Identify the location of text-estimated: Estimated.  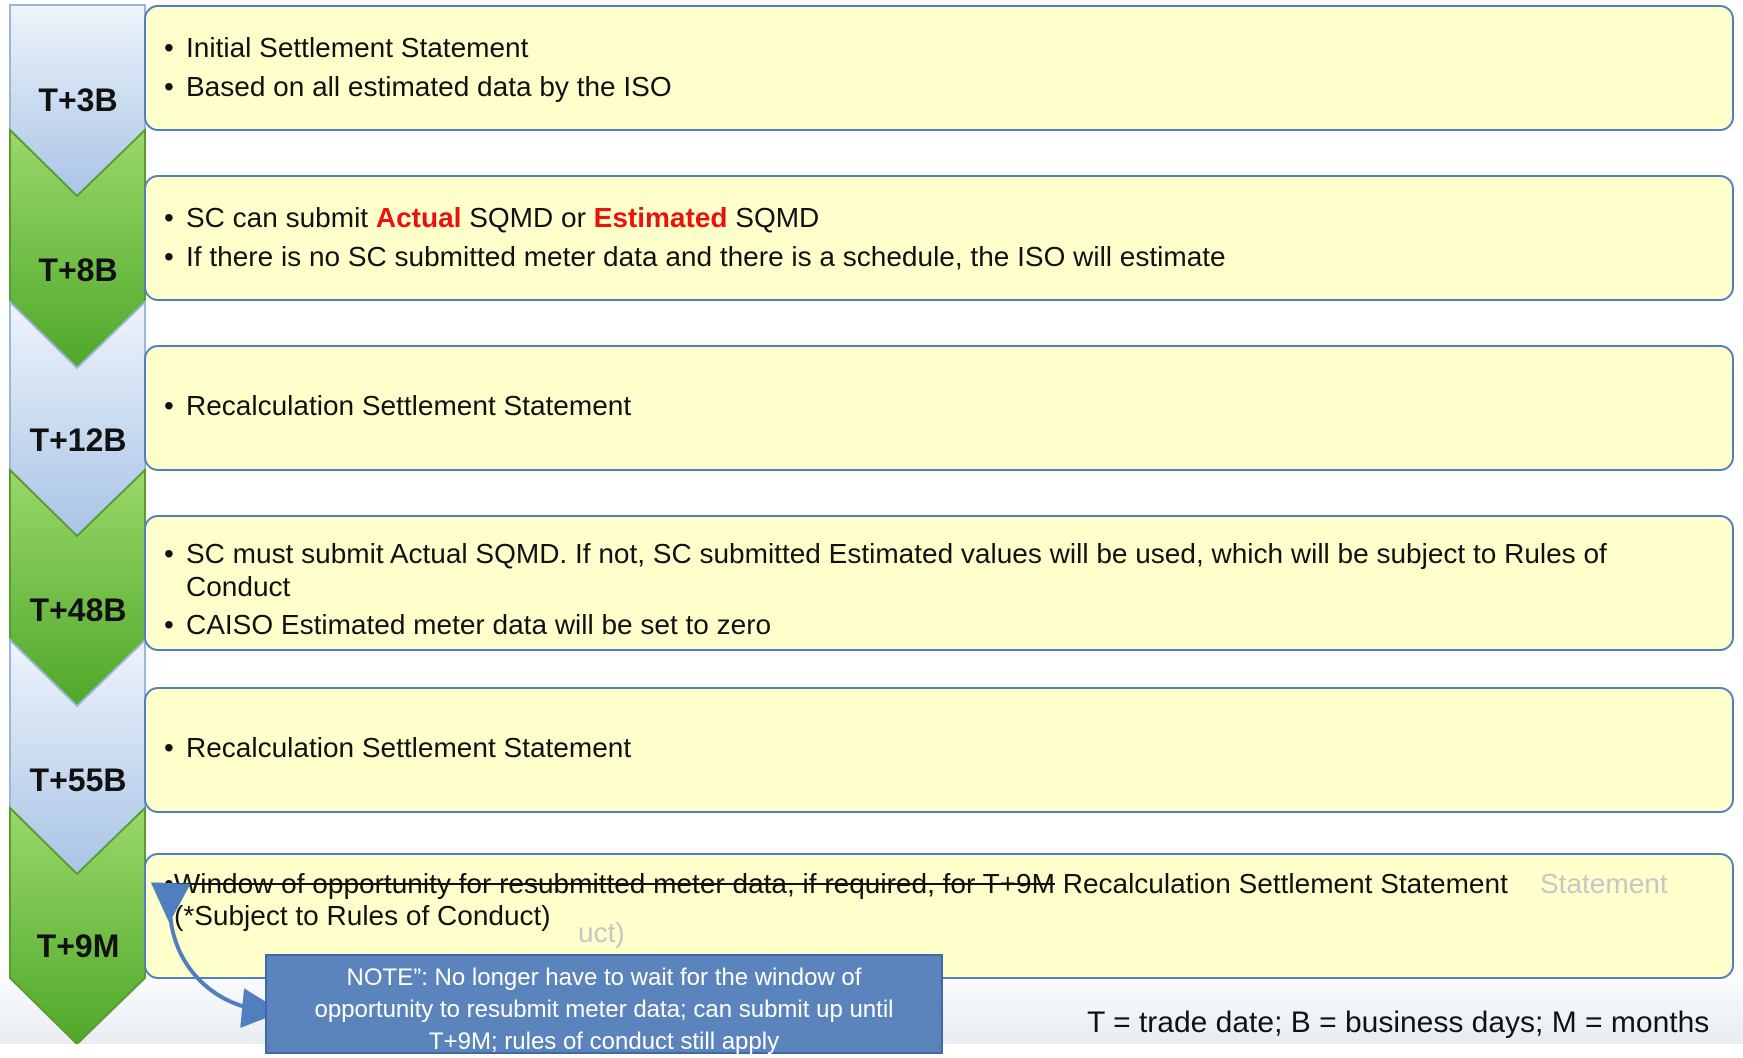
(660, 217).